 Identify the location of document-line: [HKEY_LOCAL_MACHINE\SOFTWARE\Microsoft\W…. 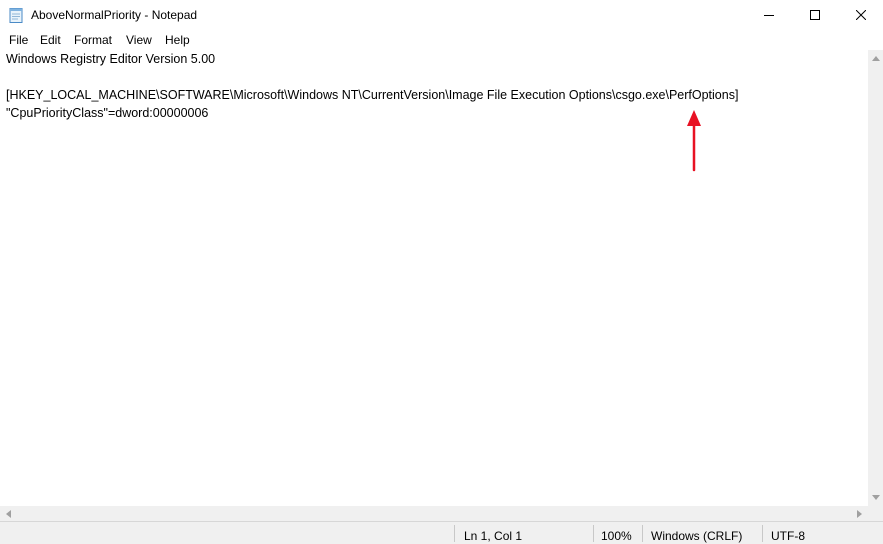
(372, 95).